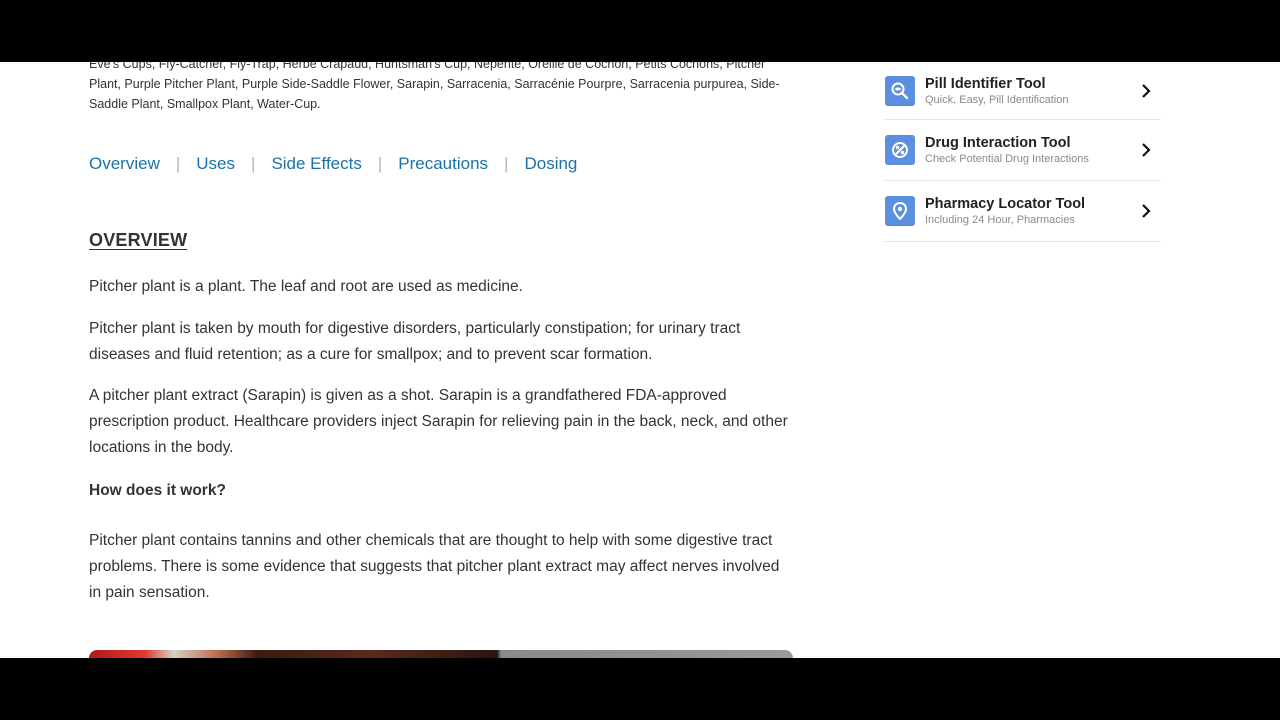  I want to click on tab-uses: Uses, so click(215, 164).